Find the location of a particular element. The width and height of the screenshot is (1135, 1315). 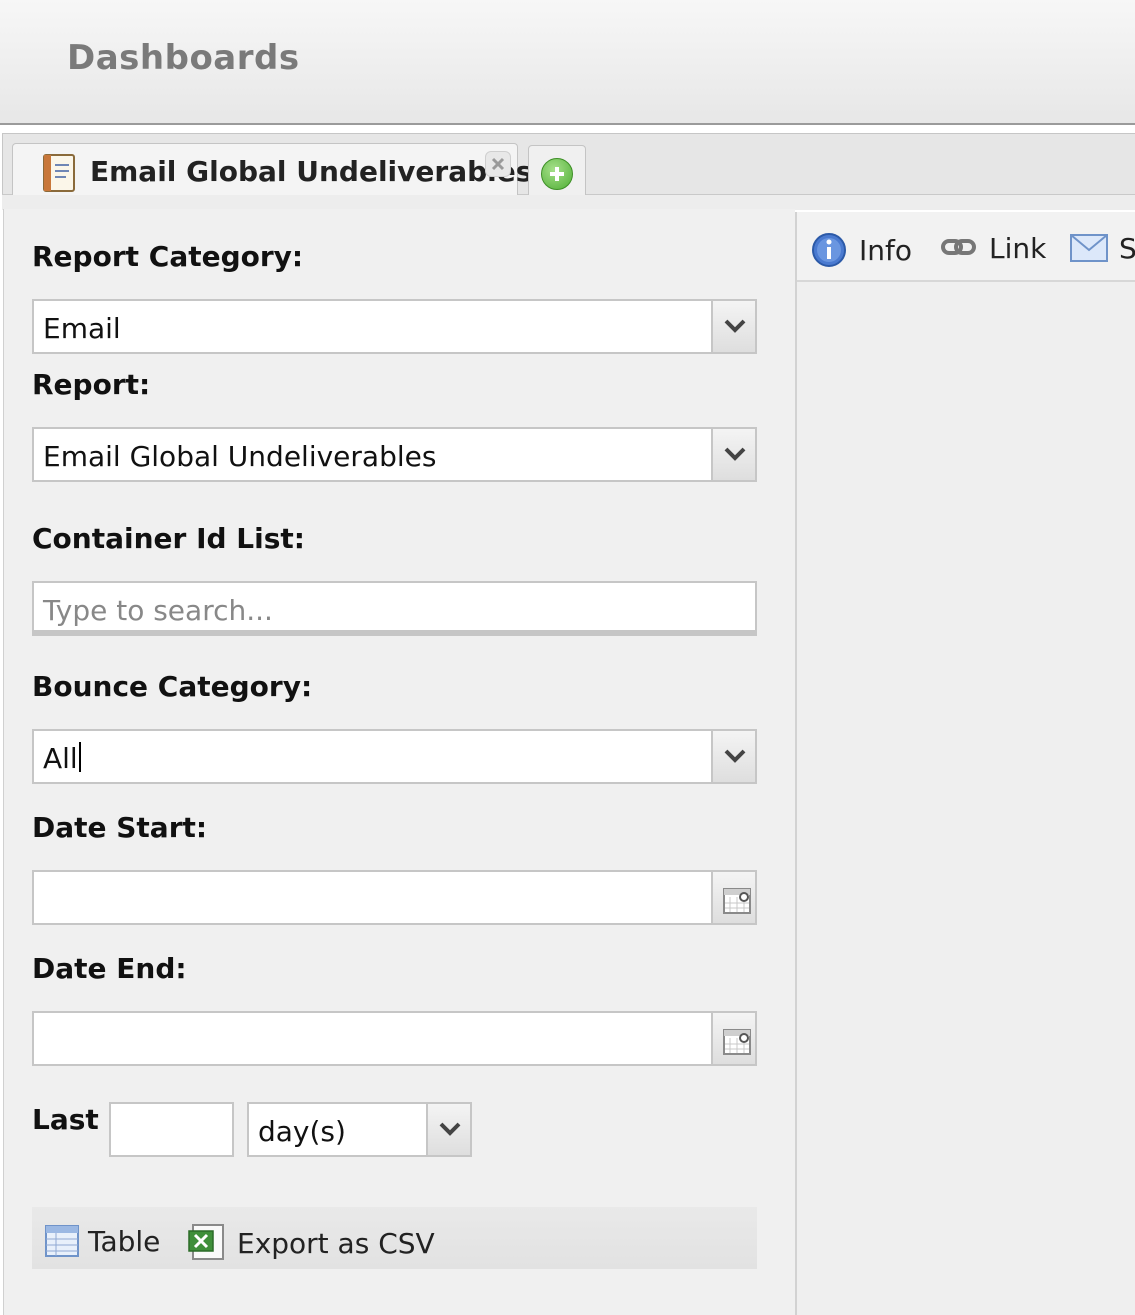

send-button-label: S is located at coordinates (1127, 248).